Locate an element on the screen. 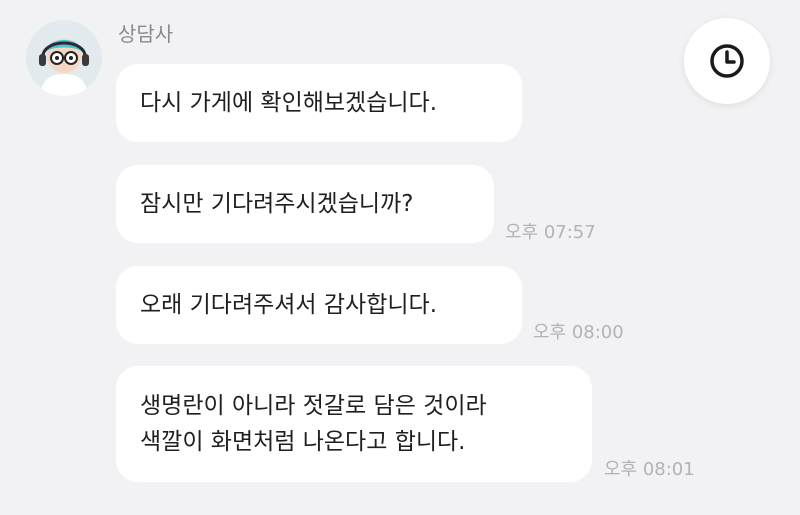 The width and height of the screenshot is (800, 515). message-bubble: 생명란이 아니라 젓갈로 담은 것이라 색깔이 화면처럼 나온다고 합니다. is located at coordinates (354, 424).